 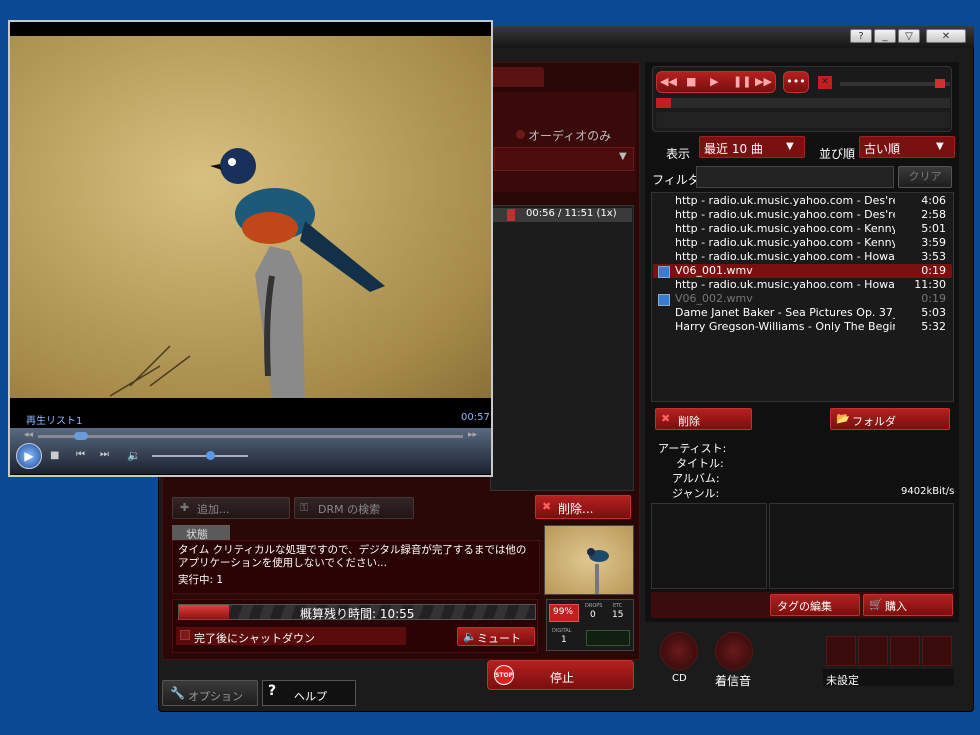 I want to click on folder-icon: 📂, so click(x=843, y=418).